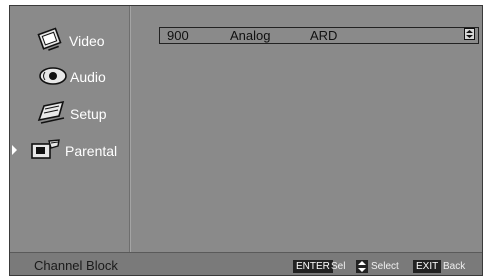 The width and height of the screenshot is (483, 276). What do you see at coordinates (88, 114) in the screenshot?
I see `menu-label-setup: Setup` at bounding box center [88, 114].